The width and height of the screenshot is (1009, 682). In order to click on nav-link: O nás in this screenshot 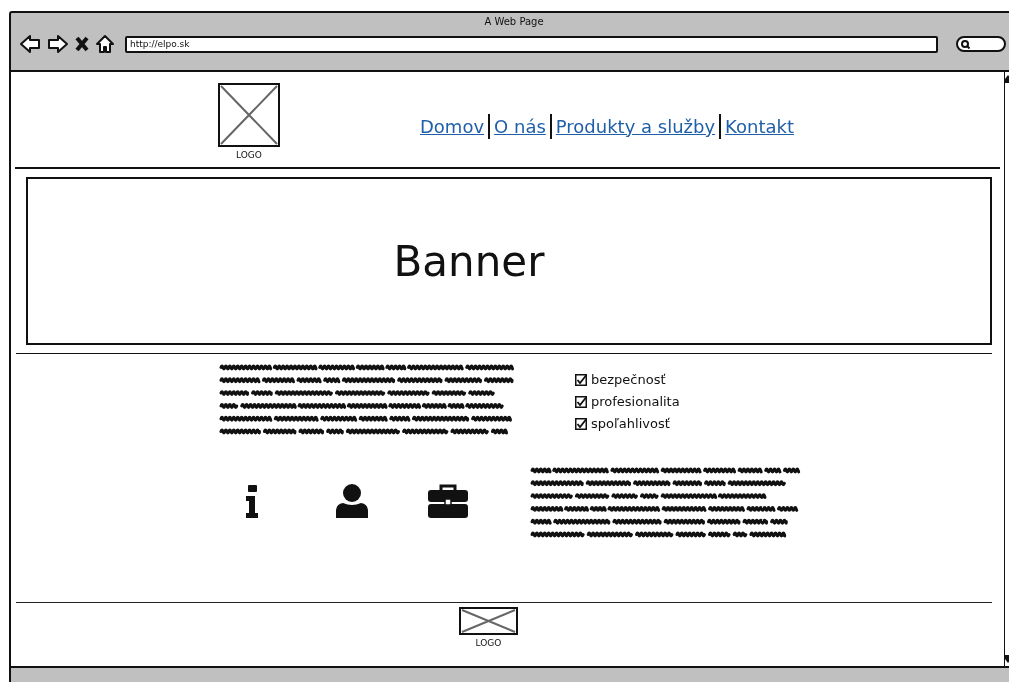, I will do `click(520, 126)`.